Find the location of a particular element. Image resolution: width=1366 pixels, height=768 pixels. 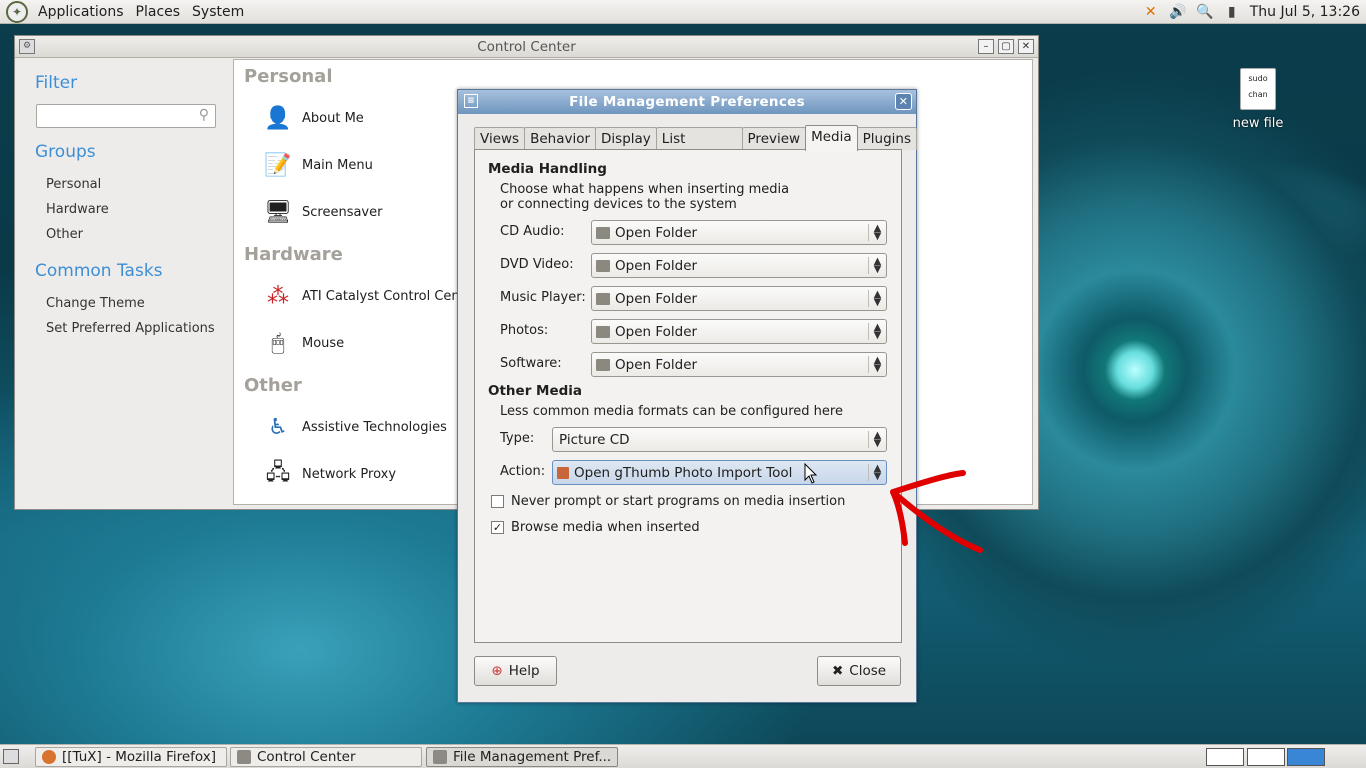

help-icon: ⊕ is located at coordinates (497, 671).